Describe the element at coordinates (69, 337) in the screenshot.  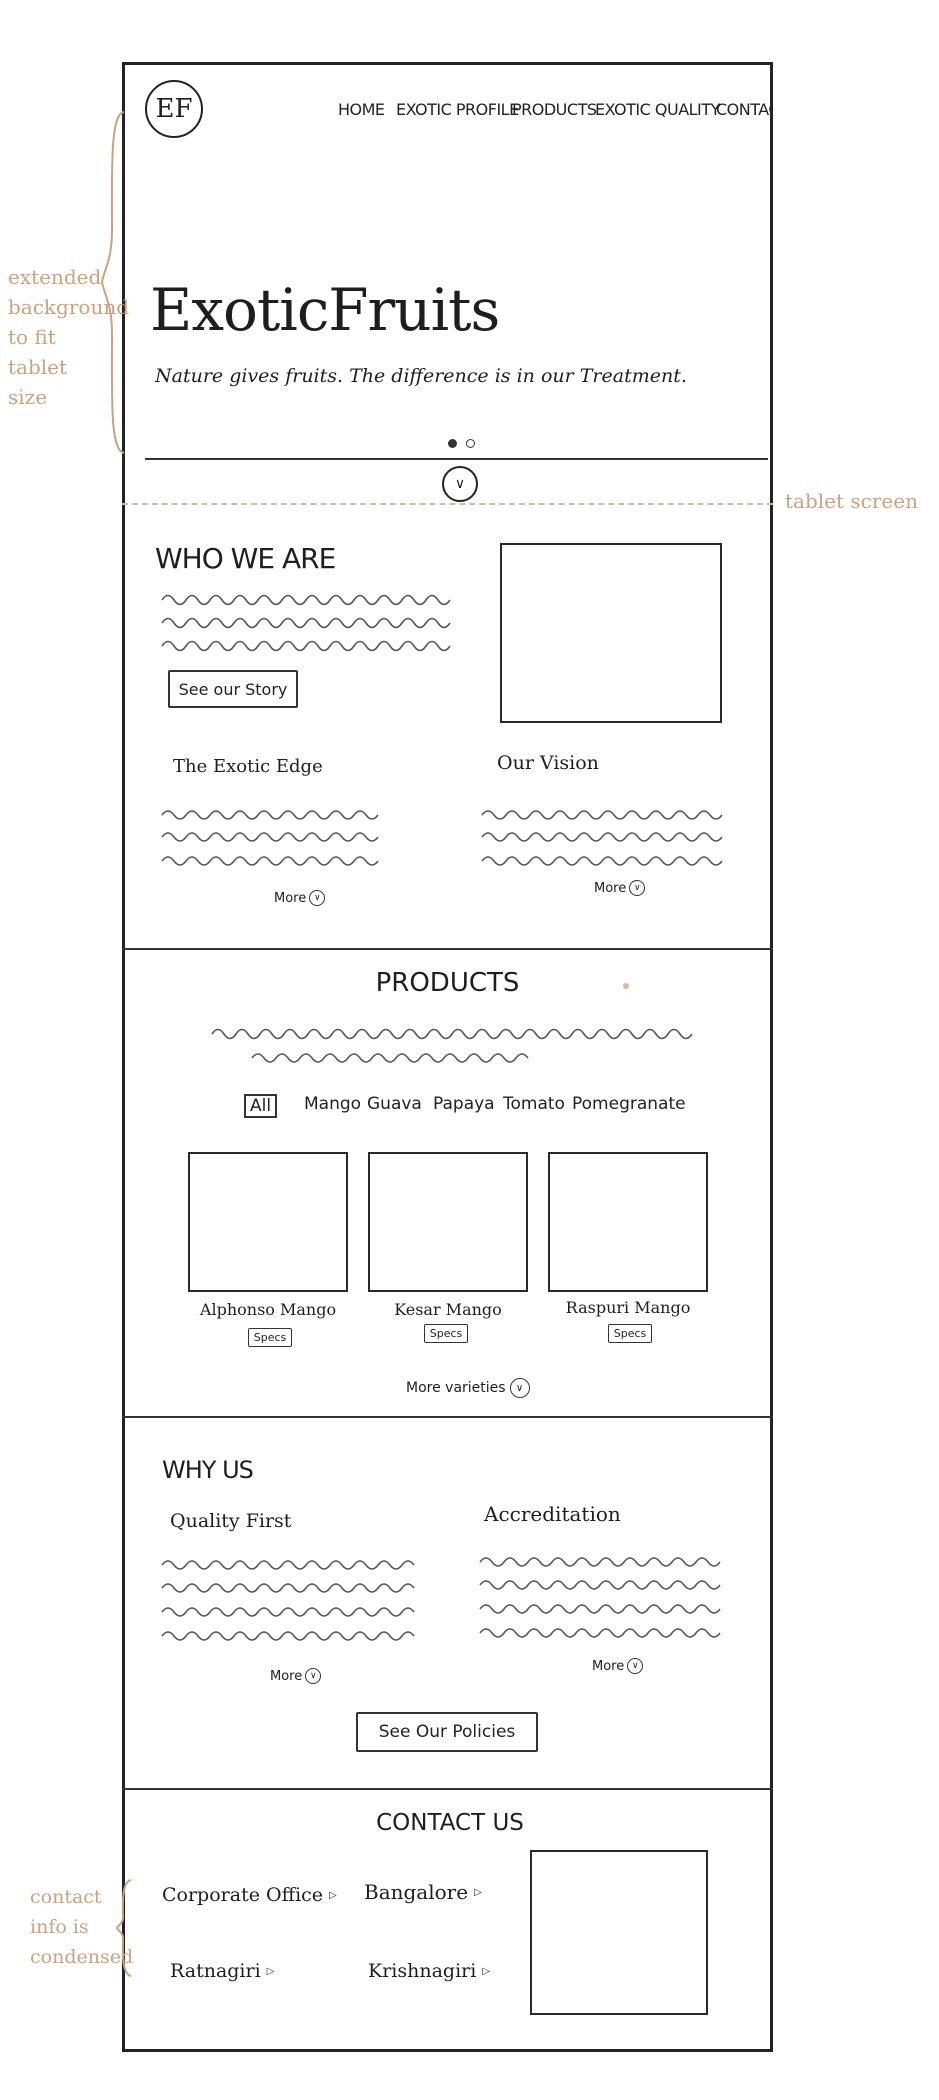
I see `annotation-extended: extended background to fit tablet size` at that location.